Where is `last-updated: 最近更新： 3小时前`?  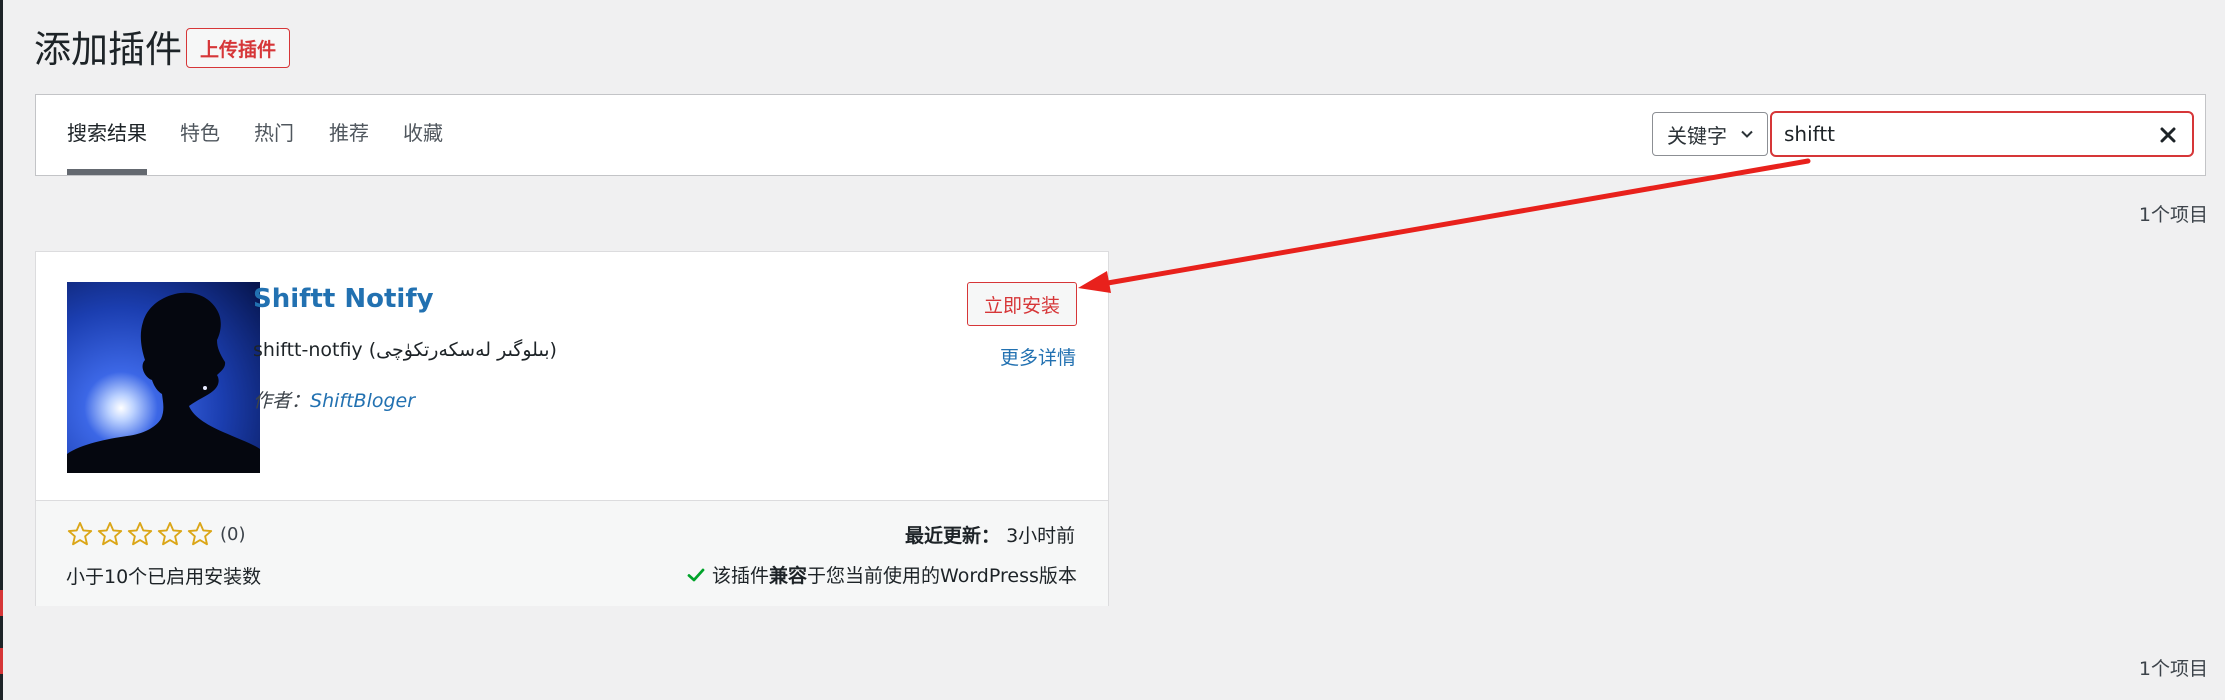
last-updated: 最近更新： 3小时前 is located at coordinates (990, 534).